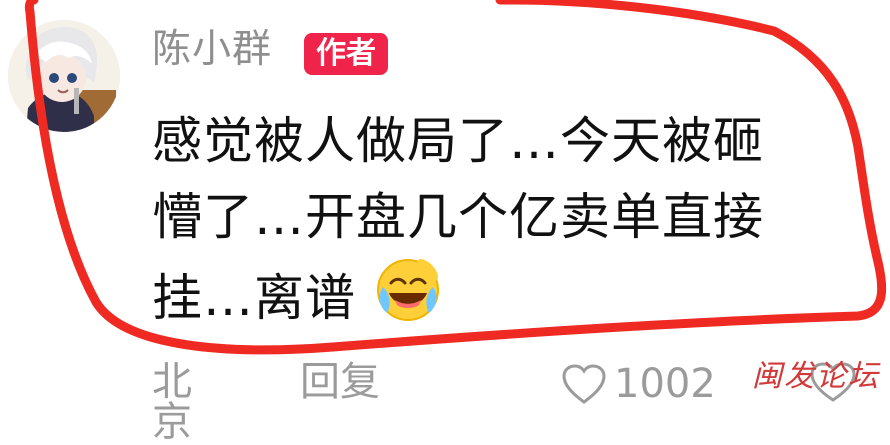 This screenshot has width=890, height=445. I want to click on comment-text-line-3-text: 挂…离谱, so click(254, 298).